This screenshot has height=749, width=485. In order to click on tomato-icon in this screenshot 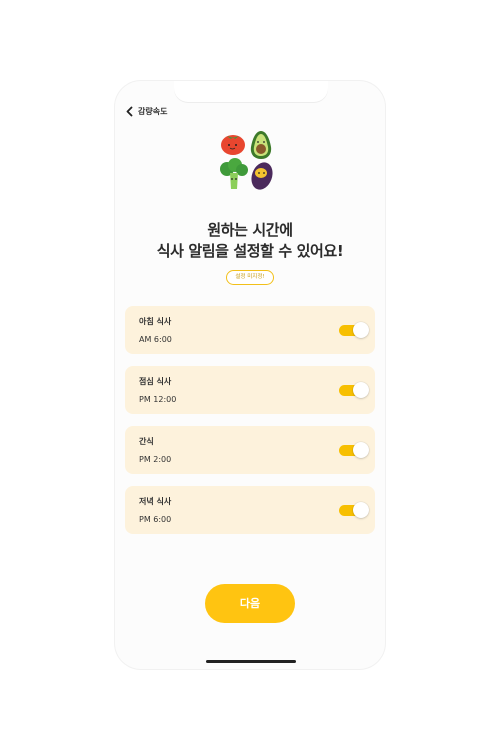, I will do `click(233, 145)`.